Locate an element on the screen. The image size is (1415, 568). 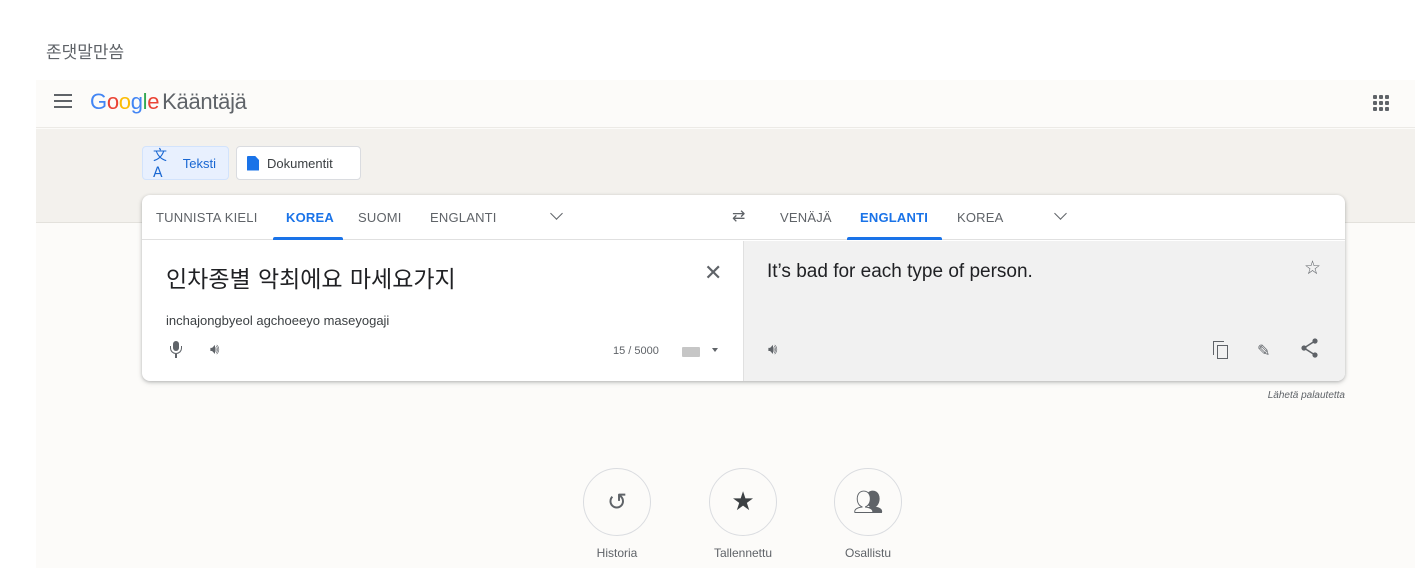
keyboard-menu-caret-icon is located at coordinates (715, 350).